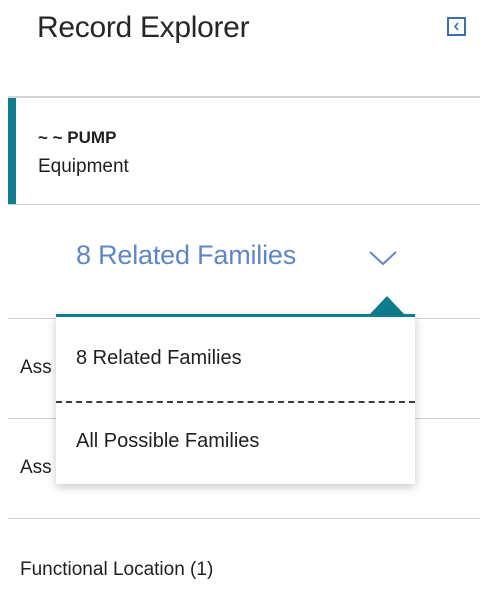  Describe the element at coordinates (116, 570) in the screenshot. I see `list-item: Functional Location (1)` at that location.